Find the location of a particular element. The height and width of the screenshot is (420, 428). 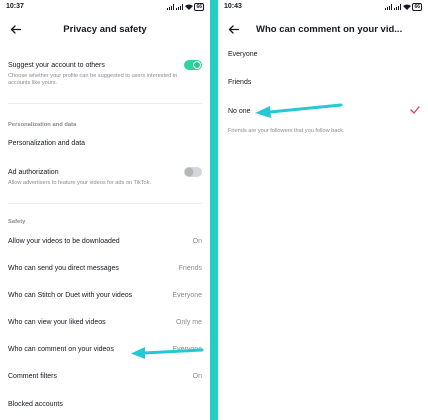

safety-item-label: Blocked accounts is located at coordinates (35, 404).